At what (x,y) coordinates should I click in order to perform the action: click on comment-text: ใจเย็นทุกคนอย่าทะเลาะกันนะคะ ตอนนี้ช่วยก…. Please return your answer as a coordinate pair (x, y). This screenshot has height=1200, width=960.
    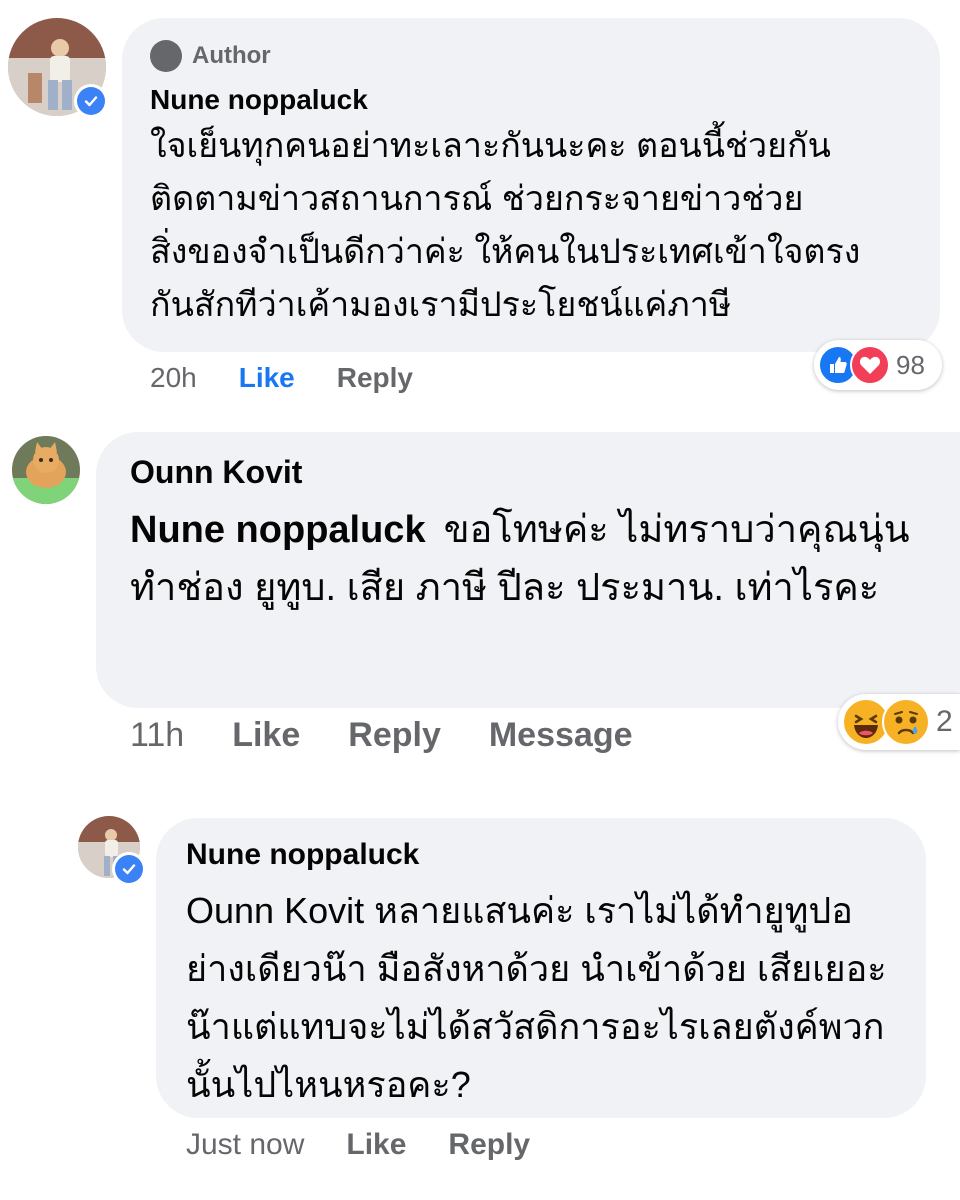
    Looking at the image, I should click on (505, 225).